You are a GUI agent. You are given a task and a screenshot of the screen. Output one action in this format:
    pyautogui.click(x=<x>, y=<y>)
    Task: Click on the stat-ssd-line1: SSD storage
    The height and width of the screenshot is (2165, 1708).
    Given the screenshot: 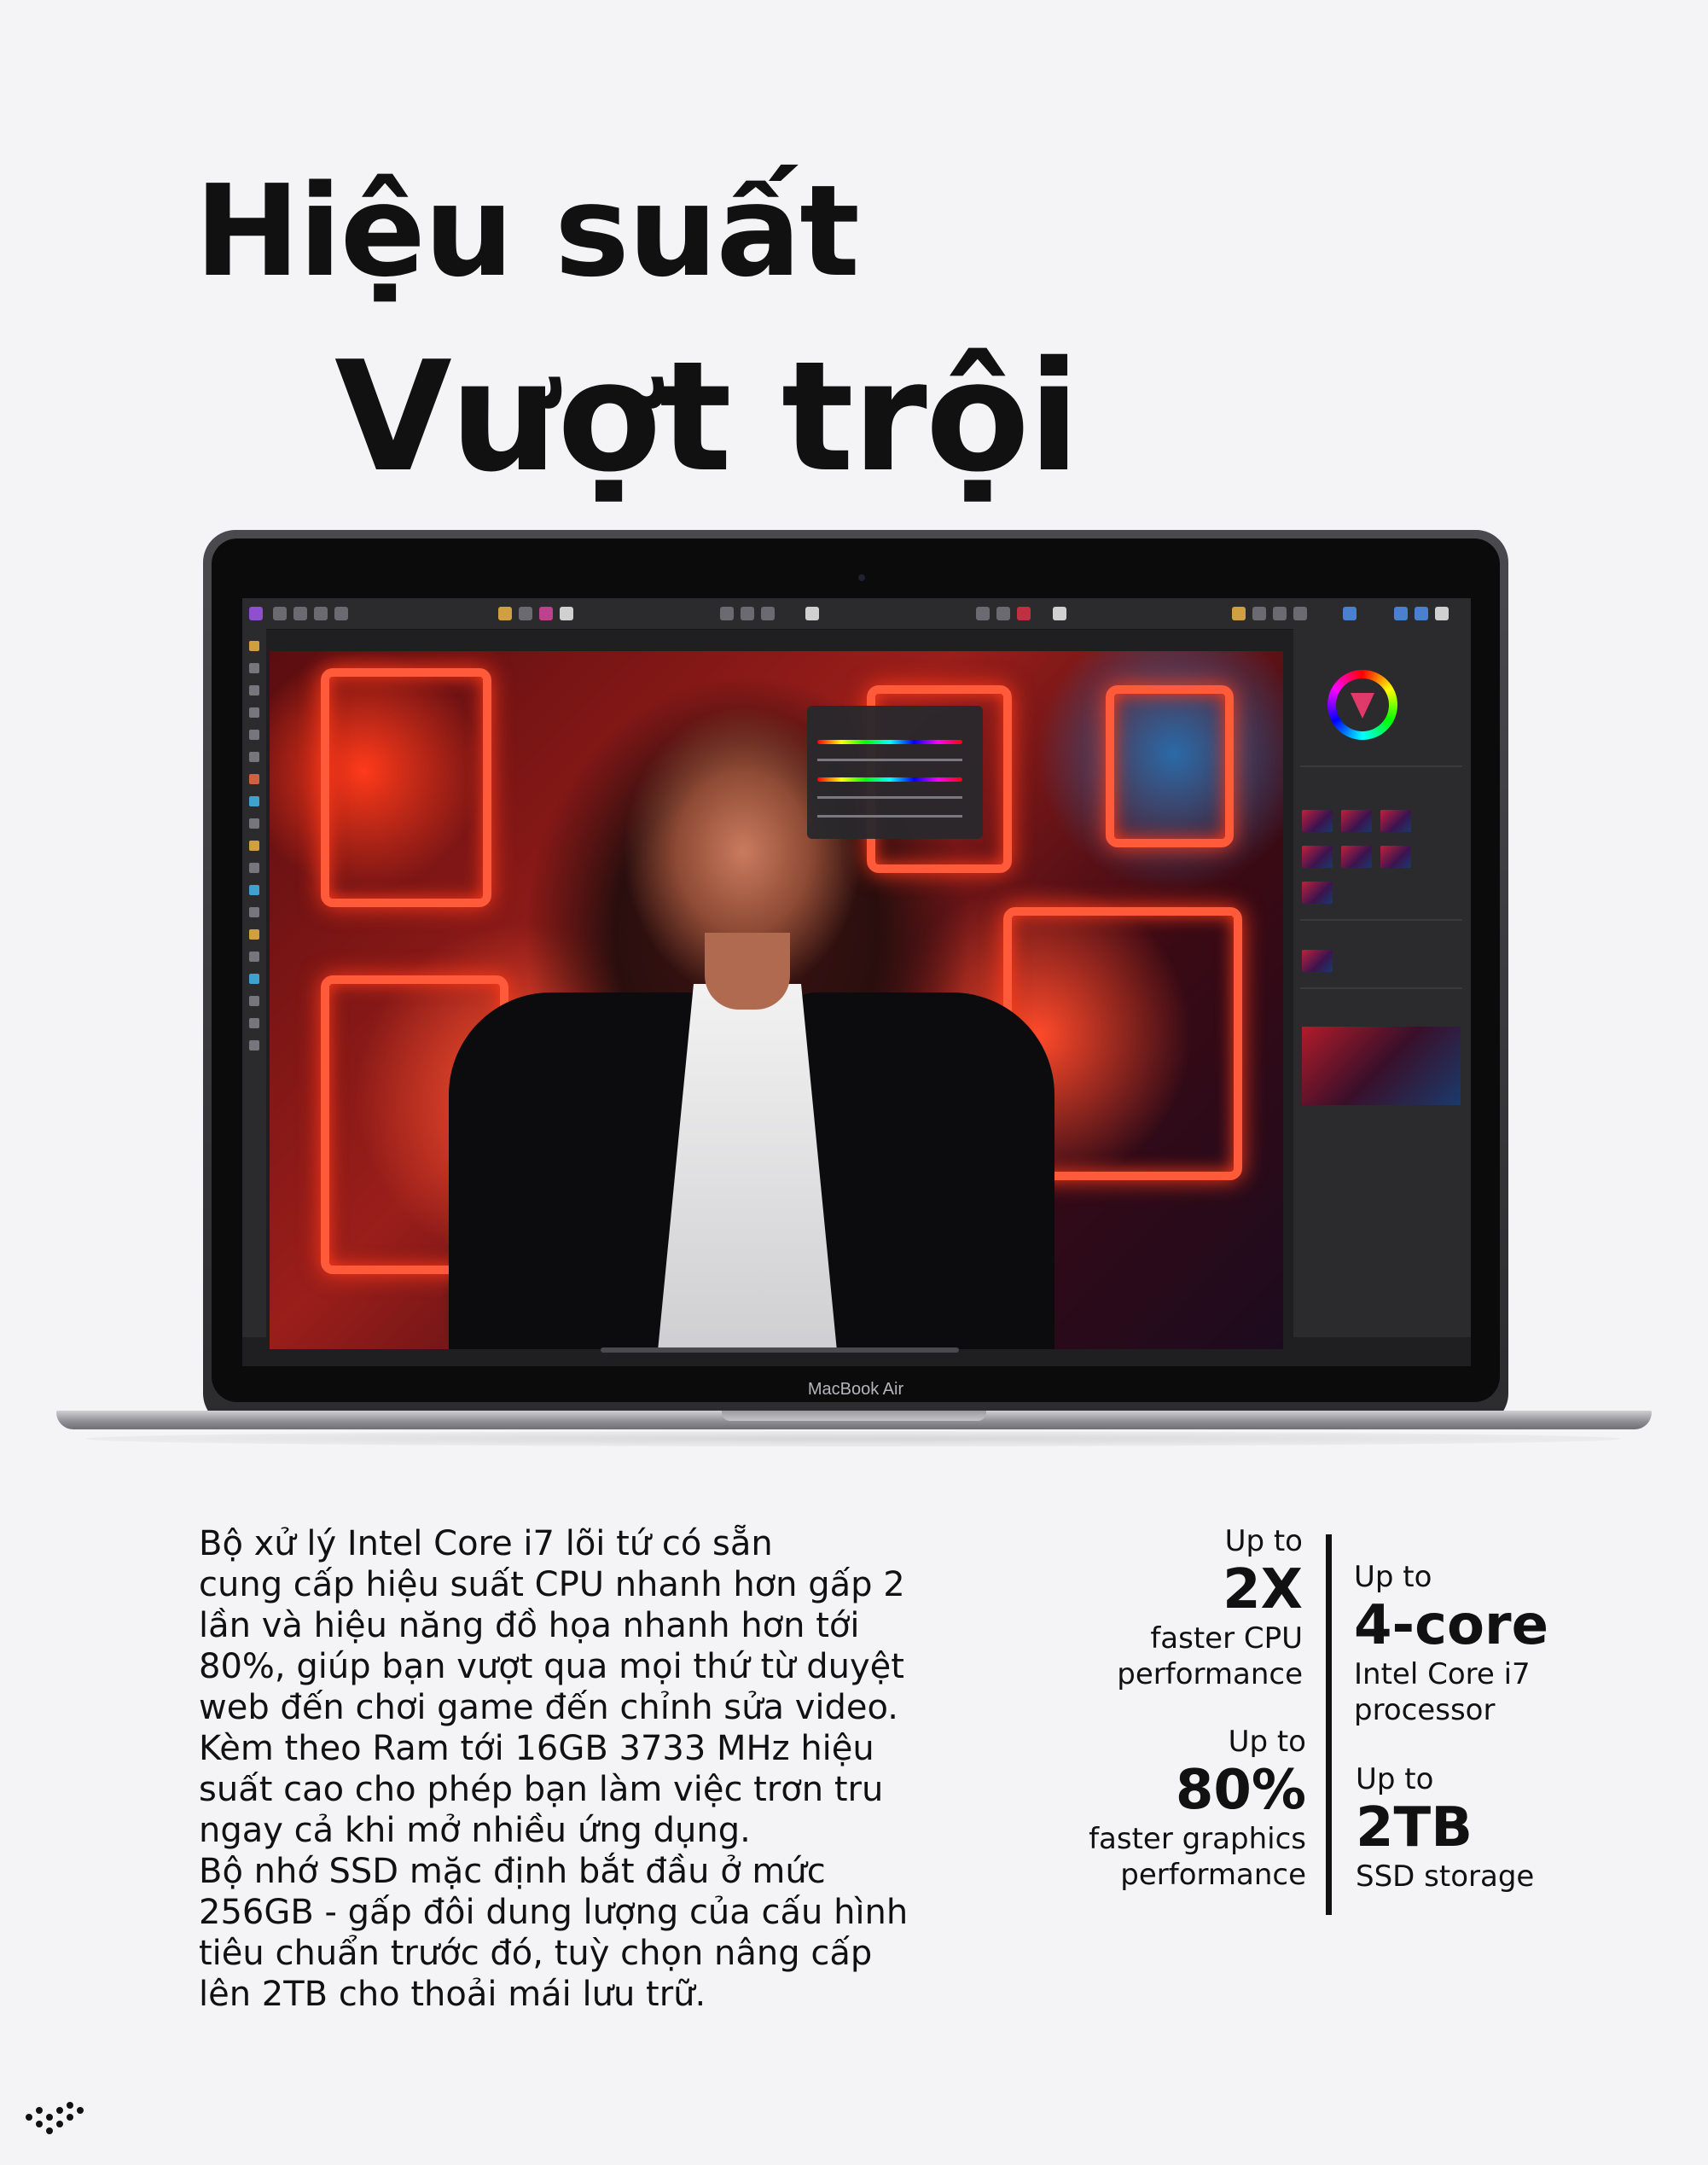 What is the action you would take?
    pyautogui.click(x=1445, y=1876)
    